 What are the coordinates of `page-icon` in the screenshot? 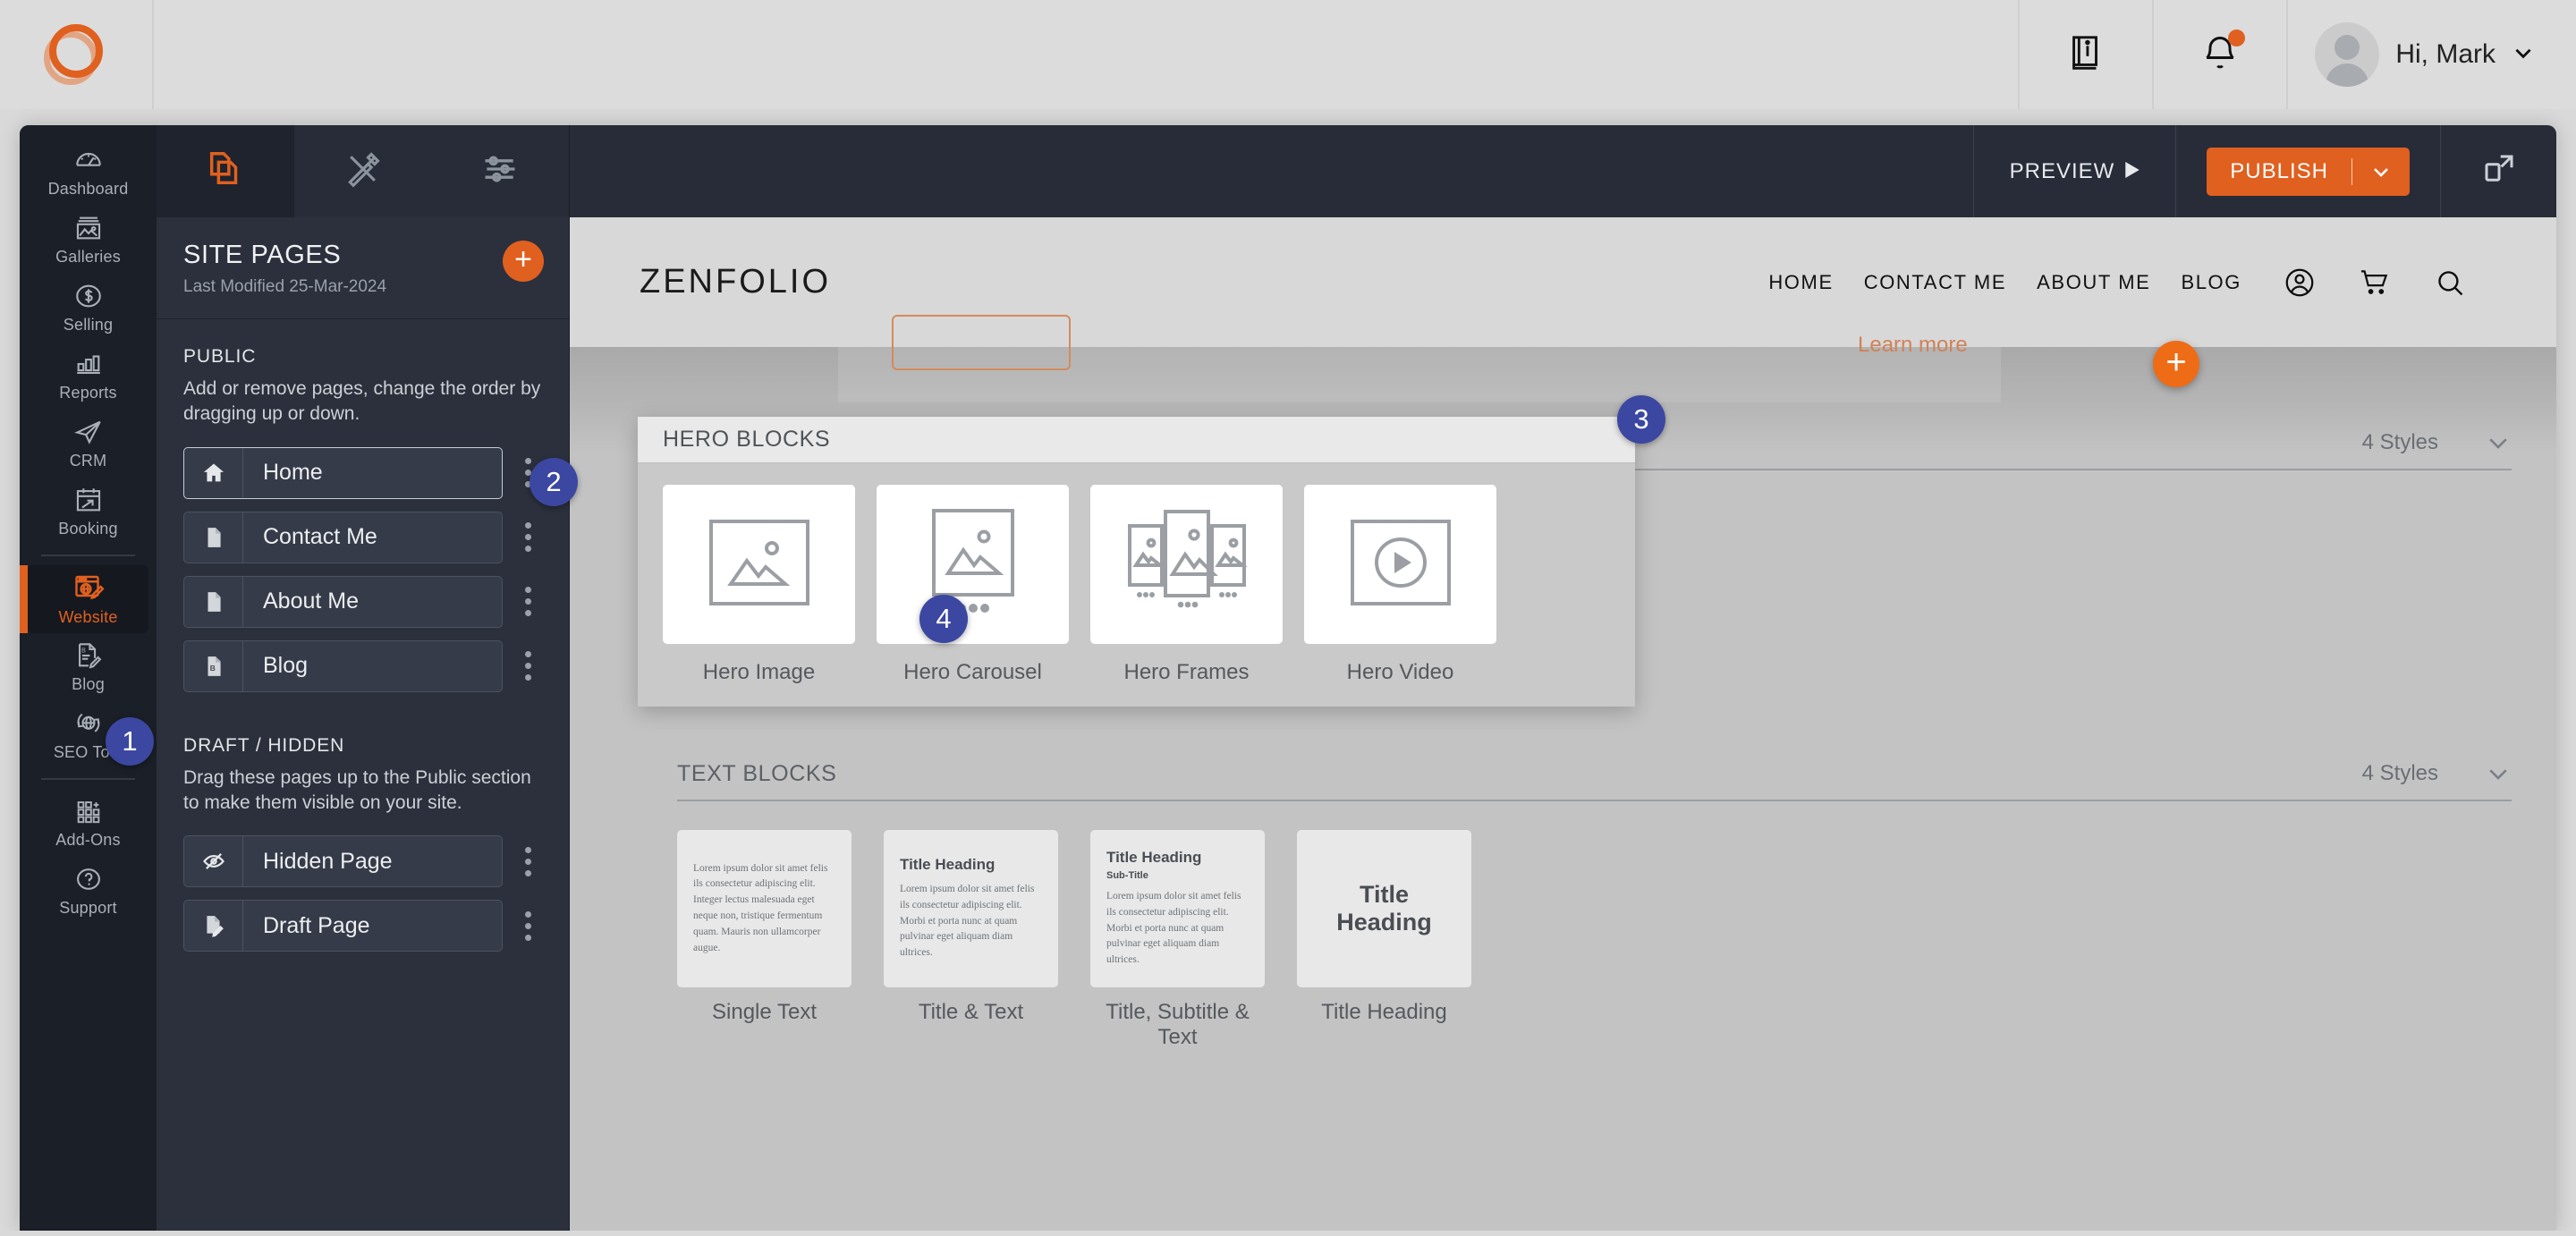 It's located at (213, 601).